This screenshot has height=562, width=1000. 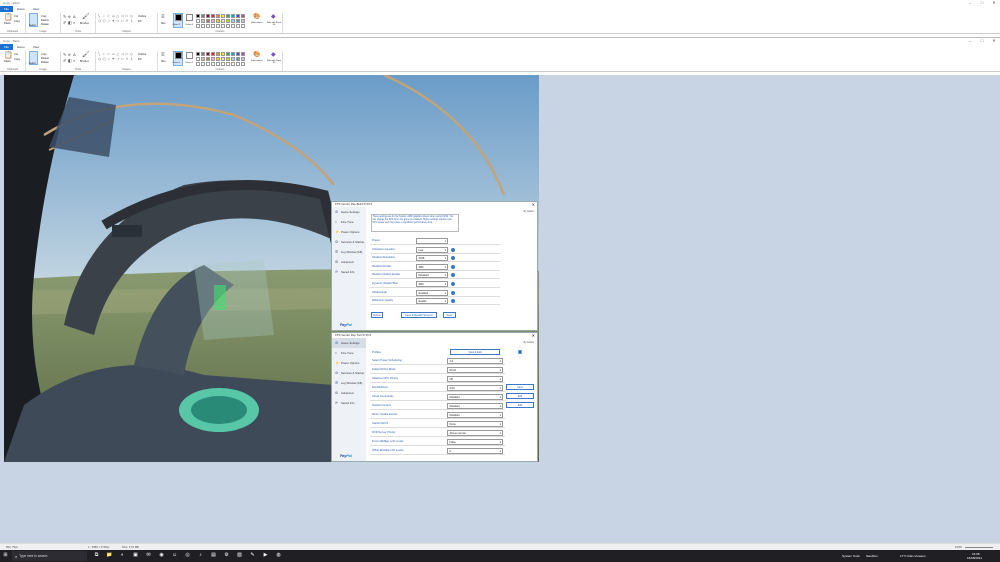 I want to click on copy-button: Copy, so click(x=17, y=59).